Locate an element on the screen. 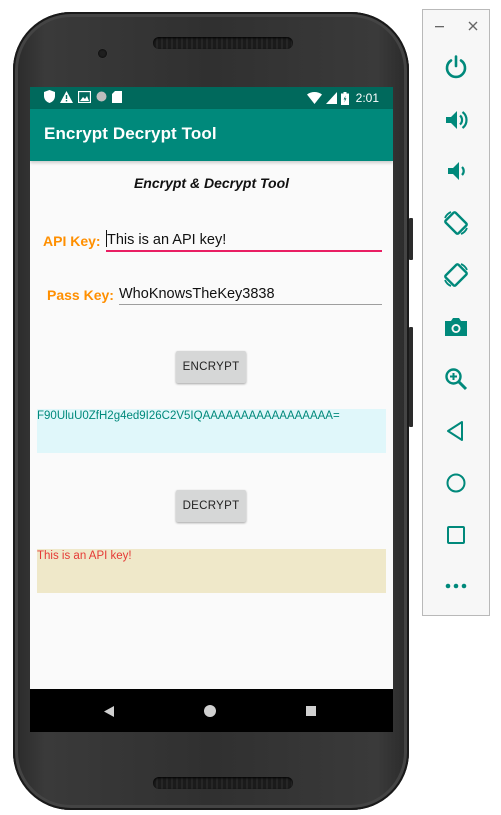  back-button is located at coordinates (456, 431).